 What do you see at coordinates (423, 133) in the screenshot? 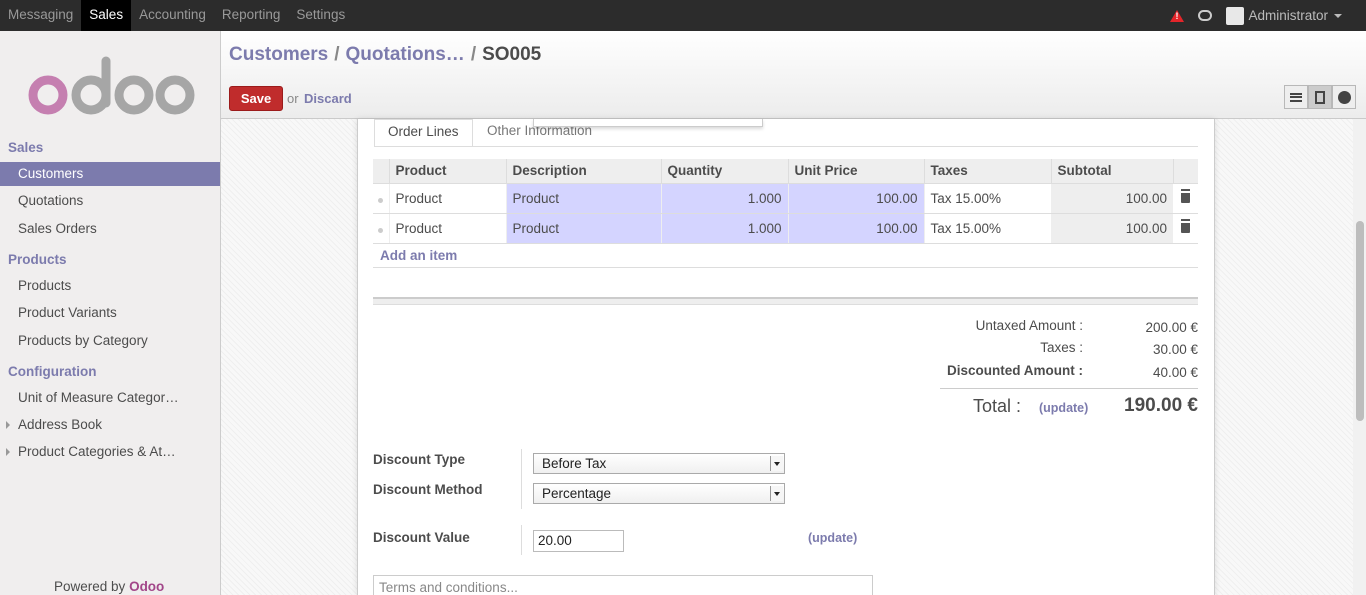
I see `tab-order-lines: Order Lines` at bounding box center [423, 133].